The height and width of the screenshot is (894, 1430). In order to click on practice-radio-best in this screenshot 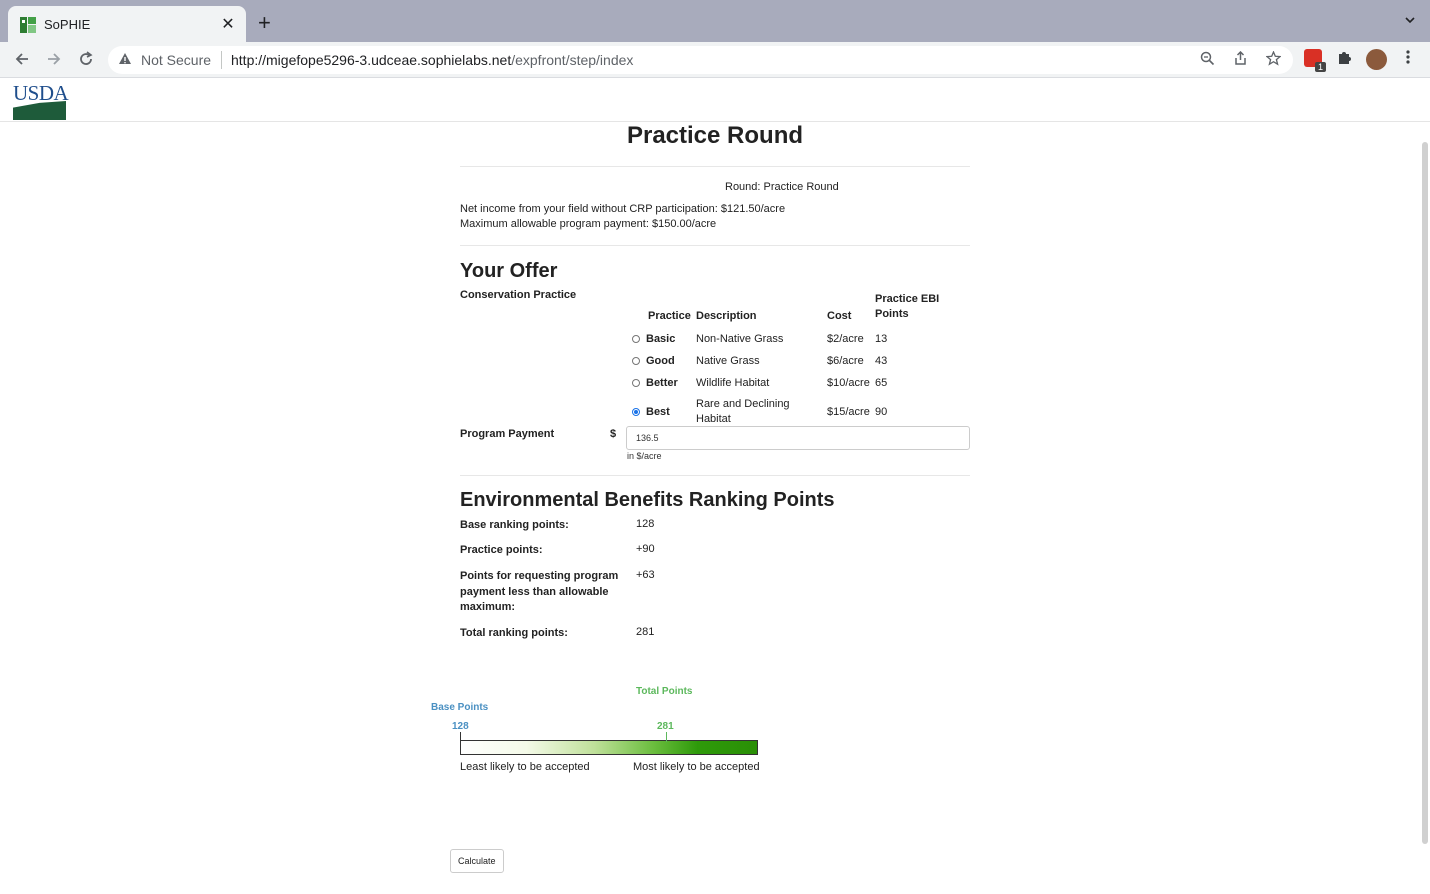, I will do `click(636, 412)`.